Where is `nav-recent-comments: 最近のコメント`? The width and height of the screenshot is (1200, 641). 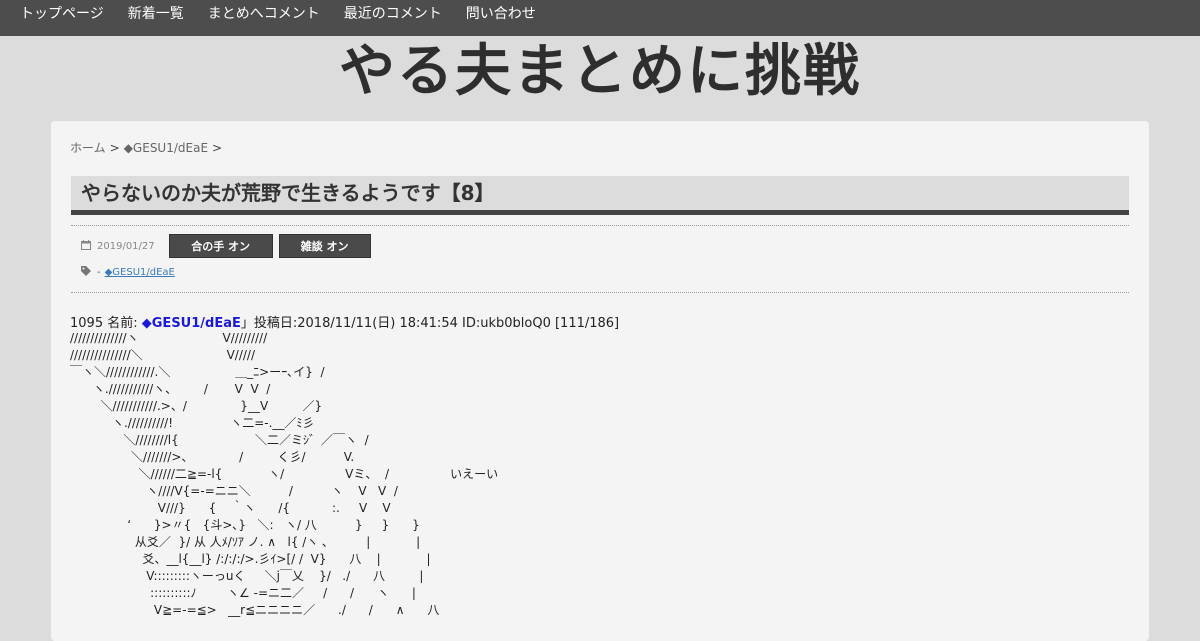 nav-recent-comments: 最近のコメント is located at coordinates (393, 14).